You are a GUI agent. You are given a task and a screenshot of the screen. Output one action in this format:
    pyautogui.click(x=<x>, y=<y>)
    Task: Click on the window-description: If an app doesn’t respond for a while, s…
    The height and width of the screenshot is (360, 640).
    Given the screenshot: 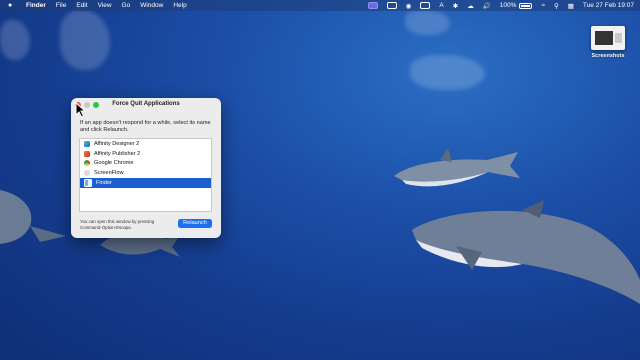 What is the action you would take?
    pyautogui.click(x=145, y=126)
    